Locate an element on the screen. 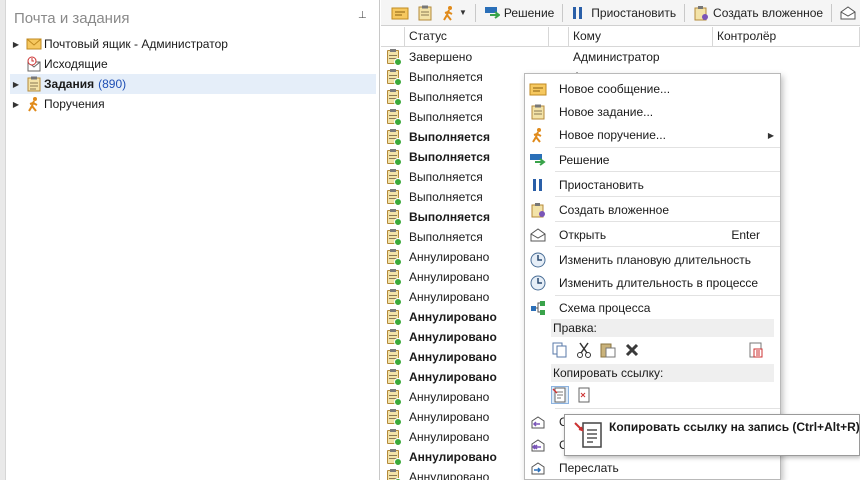 The height and width of the screenshot is (480, 860). column-header-status: Статус is located at coordinates (477, 37).